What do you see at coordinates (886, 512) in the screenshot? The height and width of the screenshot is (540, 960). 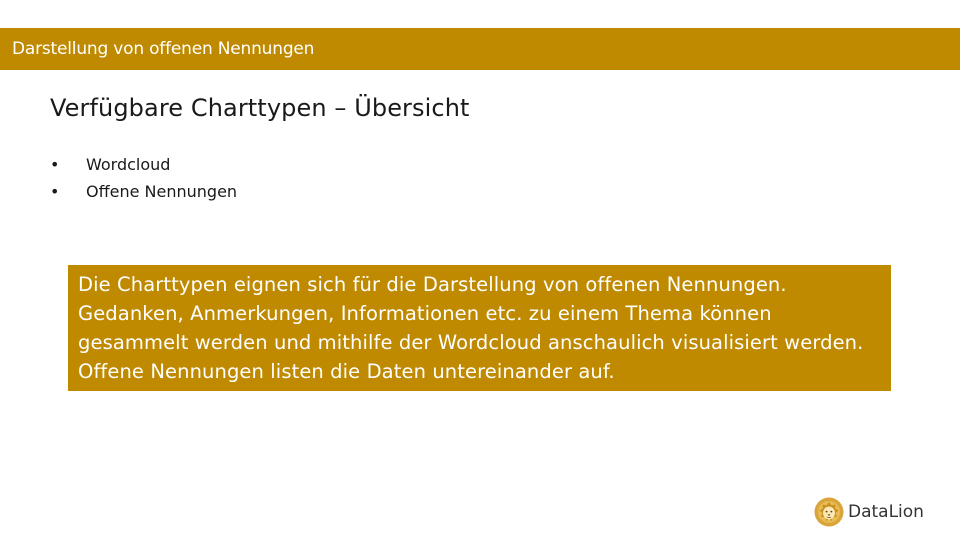 I see `logo-text: DataLion` at bounding box center [886, 512].